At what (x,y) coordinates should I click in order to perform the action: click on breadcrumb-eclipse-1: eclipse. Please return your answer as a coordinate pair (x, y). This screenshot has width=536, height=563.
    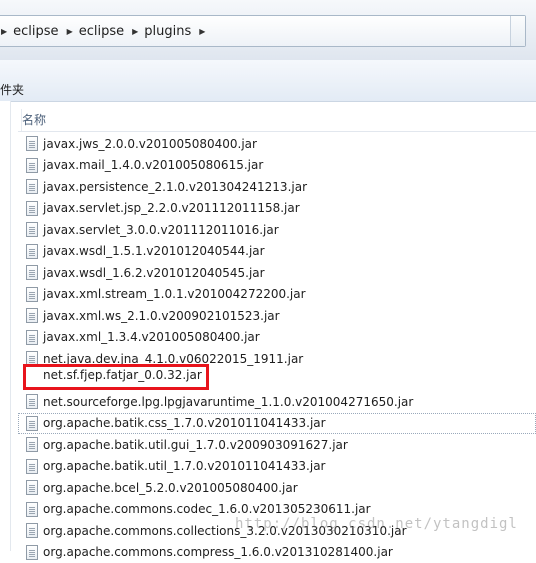
    Looking at the image, I should click on (35, 31).